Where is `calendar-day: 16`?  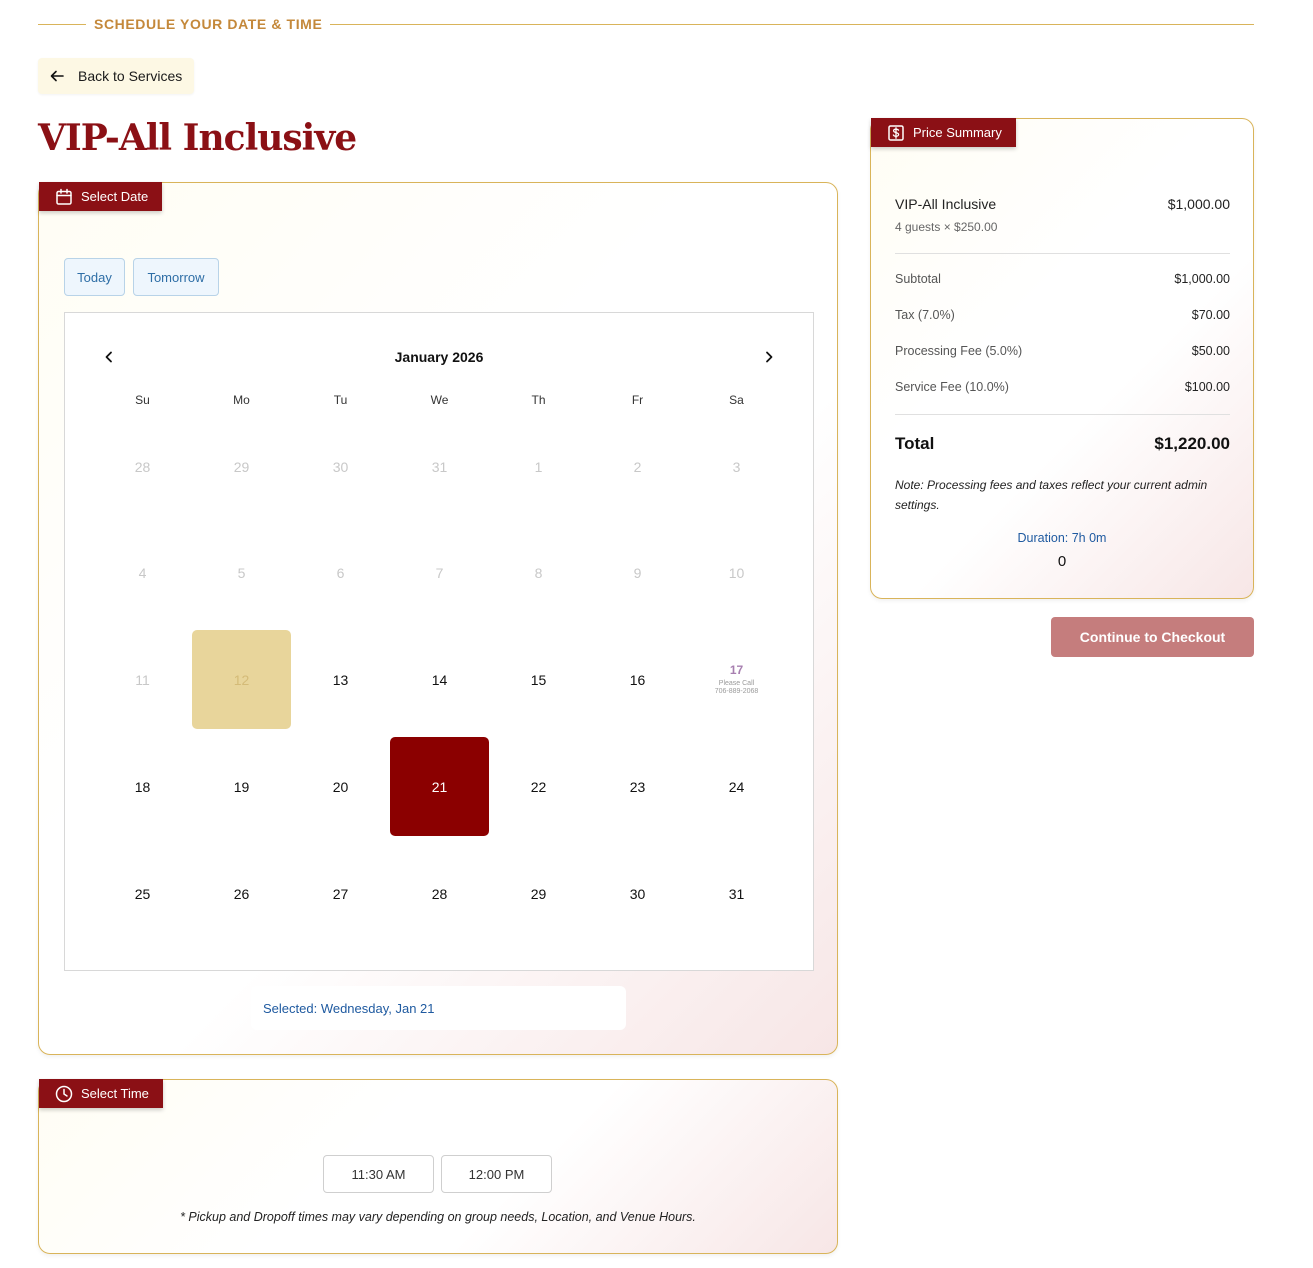 calendar-day: 16 is located at coordinates (637, 679).